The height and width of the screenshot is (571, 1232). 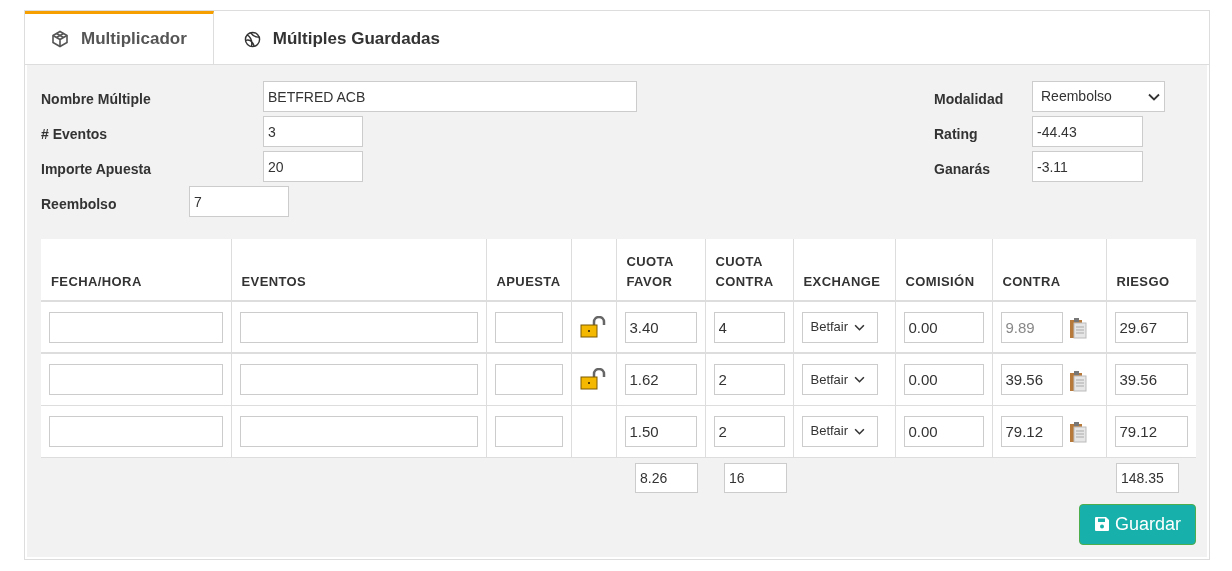 I want to click on input-field: BETFRED ACB, so click(x=450, y=96).